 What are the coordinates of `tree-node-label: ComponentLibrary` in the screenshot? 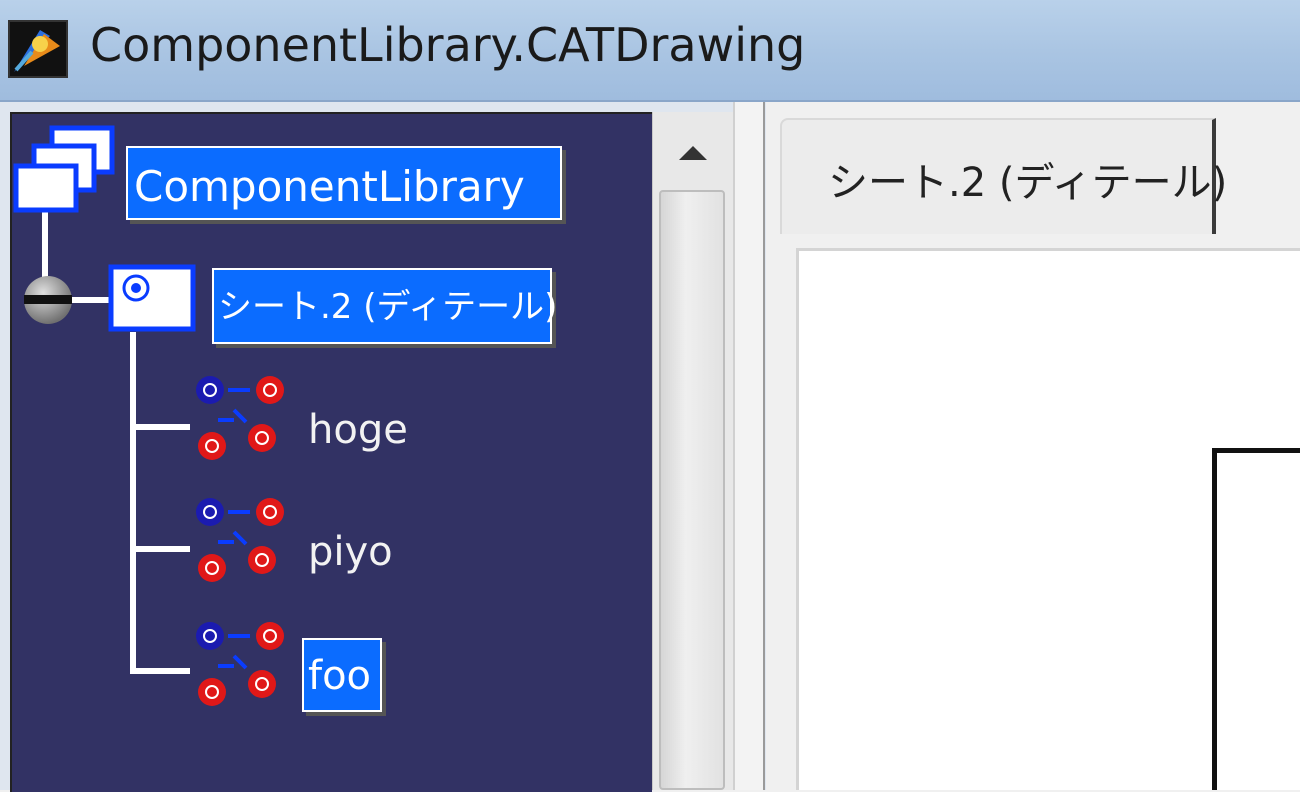 It's located at (344, 183).